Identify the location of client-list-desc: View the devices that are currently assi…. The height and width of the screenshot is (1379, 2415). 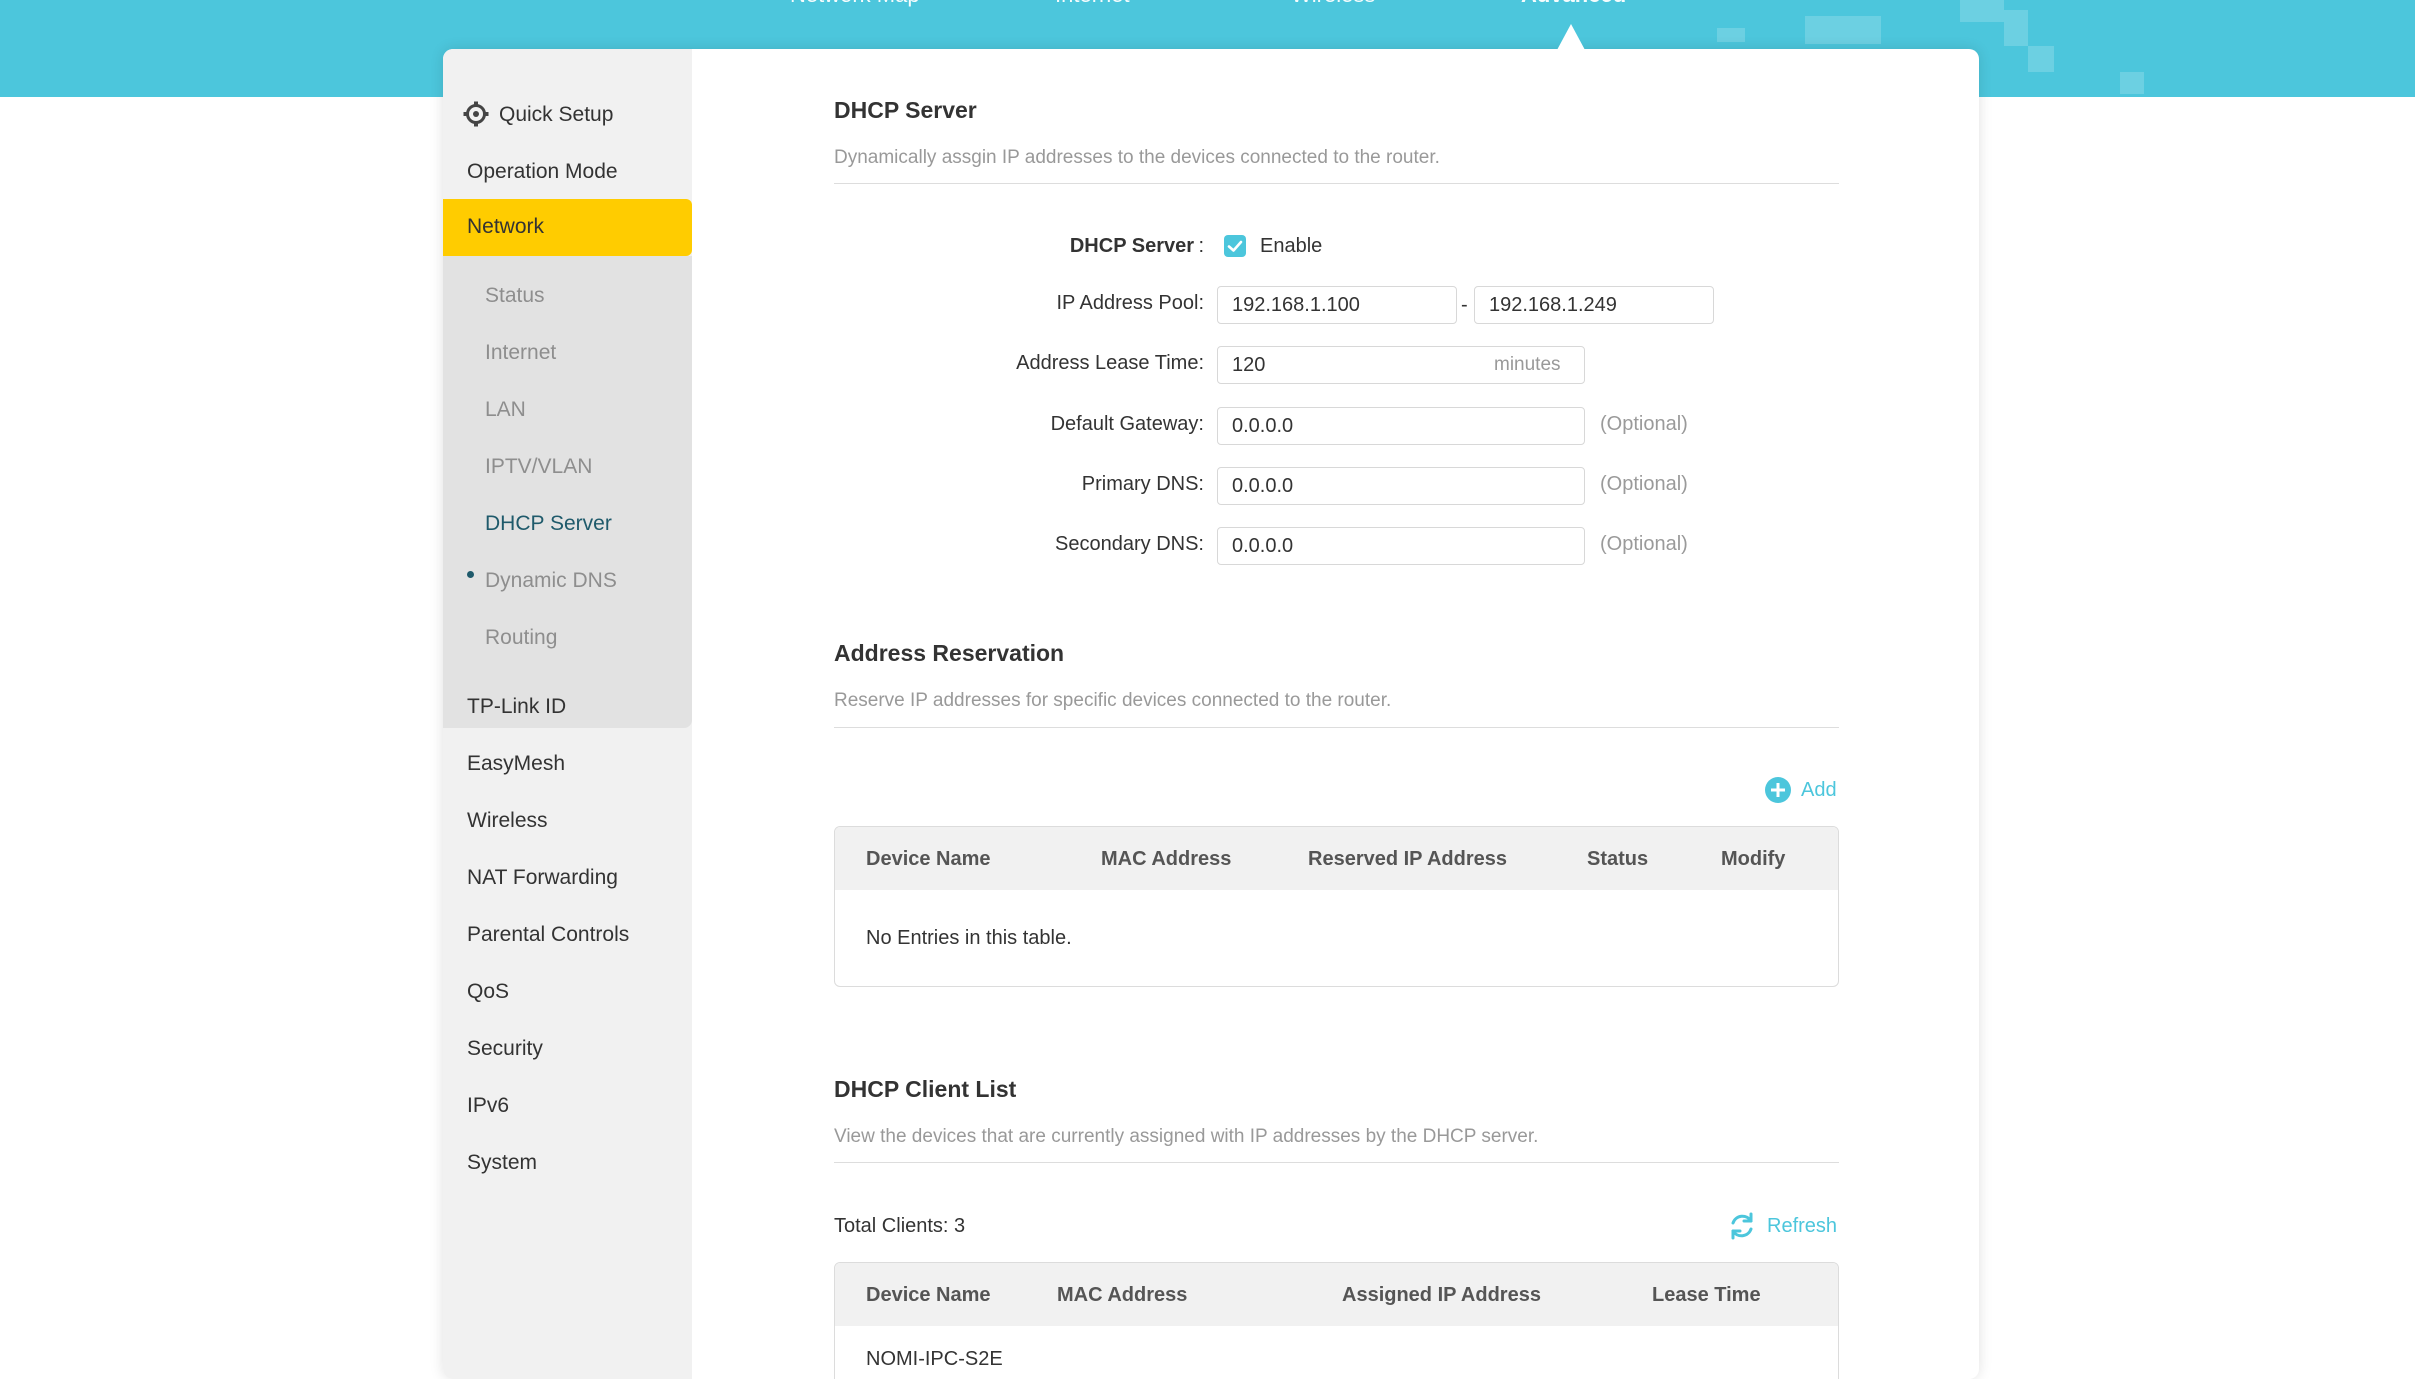
(1186, 1136).